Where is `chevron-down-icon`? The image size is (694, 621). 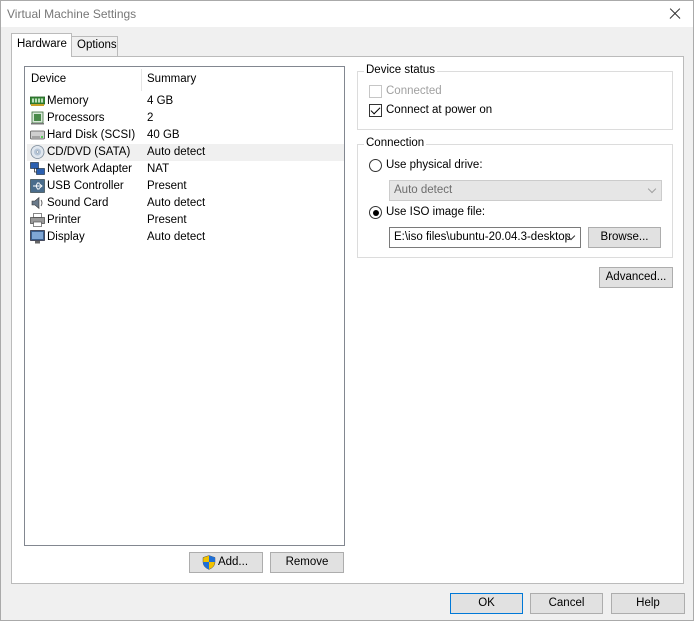
chevron-down-icon is located at coordinates (652, 189).